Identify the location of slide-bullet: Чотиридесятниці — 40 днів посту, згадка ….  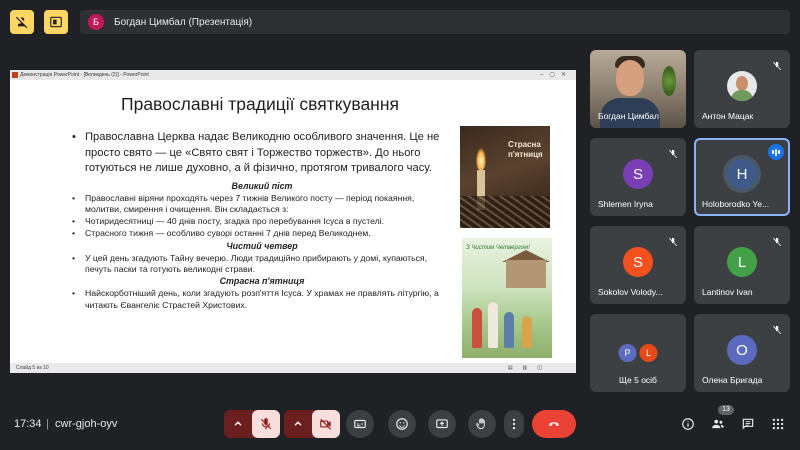
(262, 222).